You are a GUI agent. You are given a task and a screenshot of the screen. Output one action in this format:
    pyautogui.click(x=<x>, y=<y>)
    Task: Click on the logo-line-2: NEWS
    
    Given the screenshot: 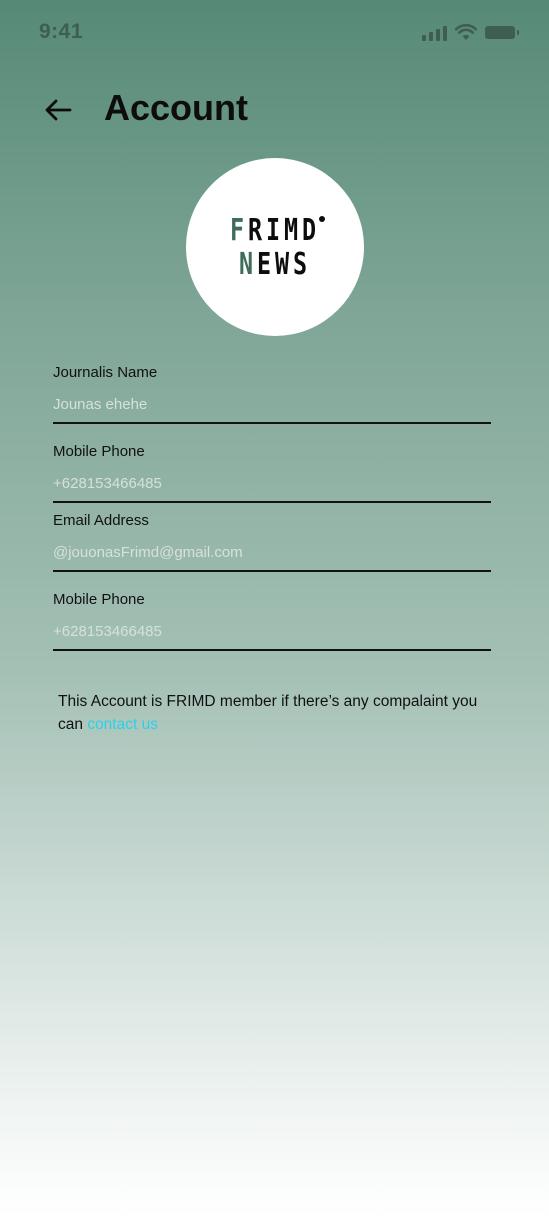 What is the action you would take?
    pyautogui.click(x=275, y=265)
    